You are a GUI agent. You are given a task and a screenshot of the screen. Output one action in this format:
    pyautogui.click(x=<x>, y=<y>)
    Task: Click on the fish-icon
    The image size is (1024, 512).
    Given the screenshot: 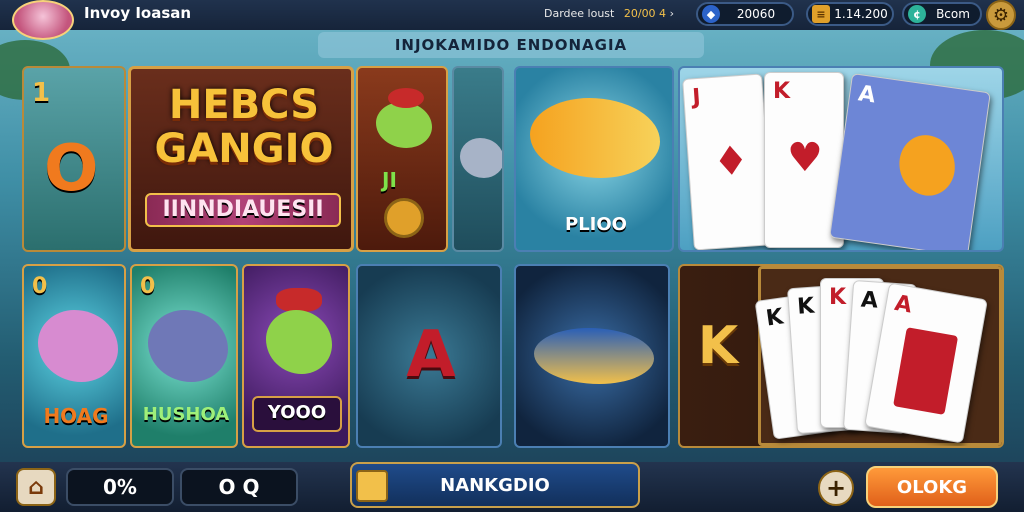 What is the action you would take?
    pyautogui.click(x=481, y=158)
    